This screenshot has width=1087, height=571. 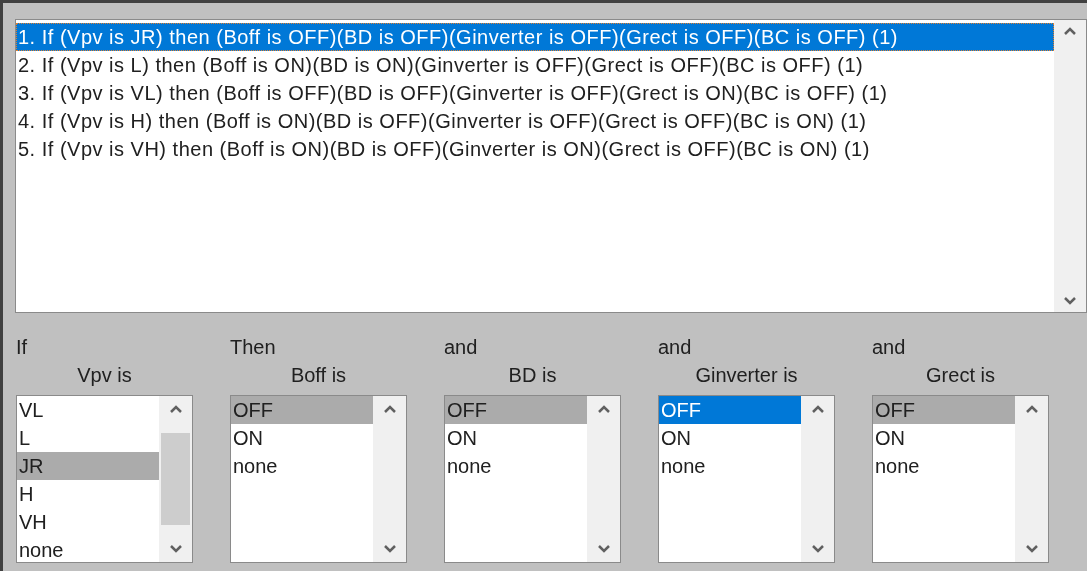 What do you see at coordinates (960, 375) in the screenshot?
I see `variable-label: Grect is` at bounding box center [960, 375].